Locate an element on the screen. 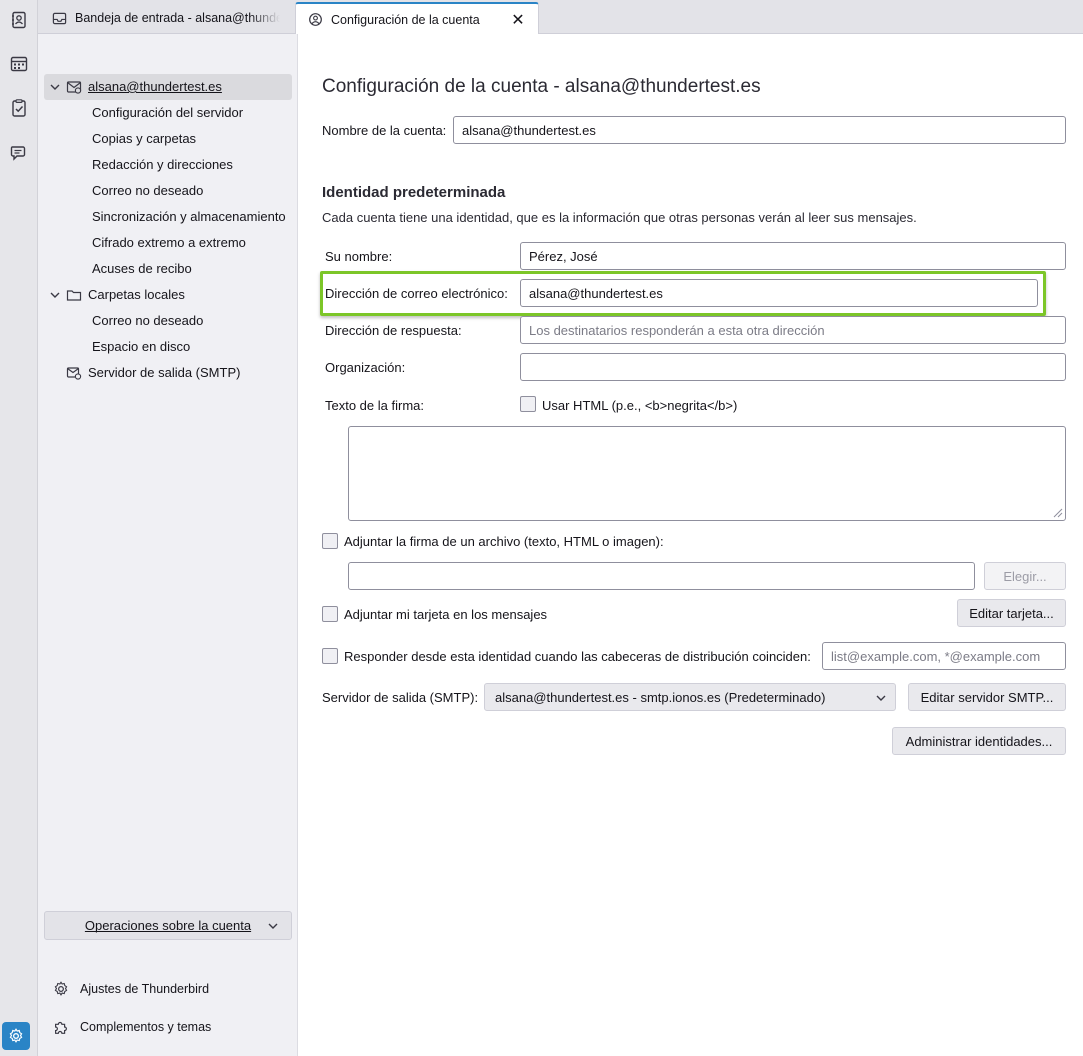 Image resolution: width=1083 pixels, height=1056 pixels. tree-item-return-receipts: Acuses de recibo is located at coordinates (168, 269).